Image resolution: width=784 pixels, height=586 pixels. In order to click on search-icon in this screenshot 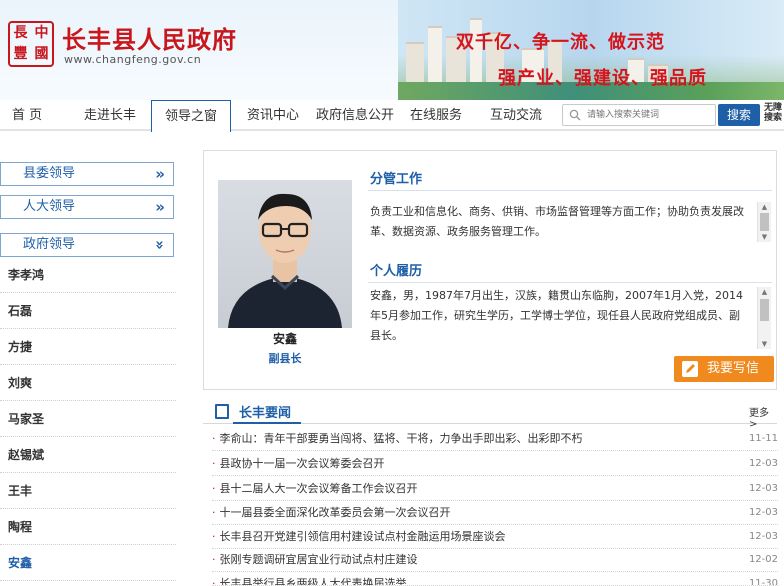, I will do `click(575, 115)`.